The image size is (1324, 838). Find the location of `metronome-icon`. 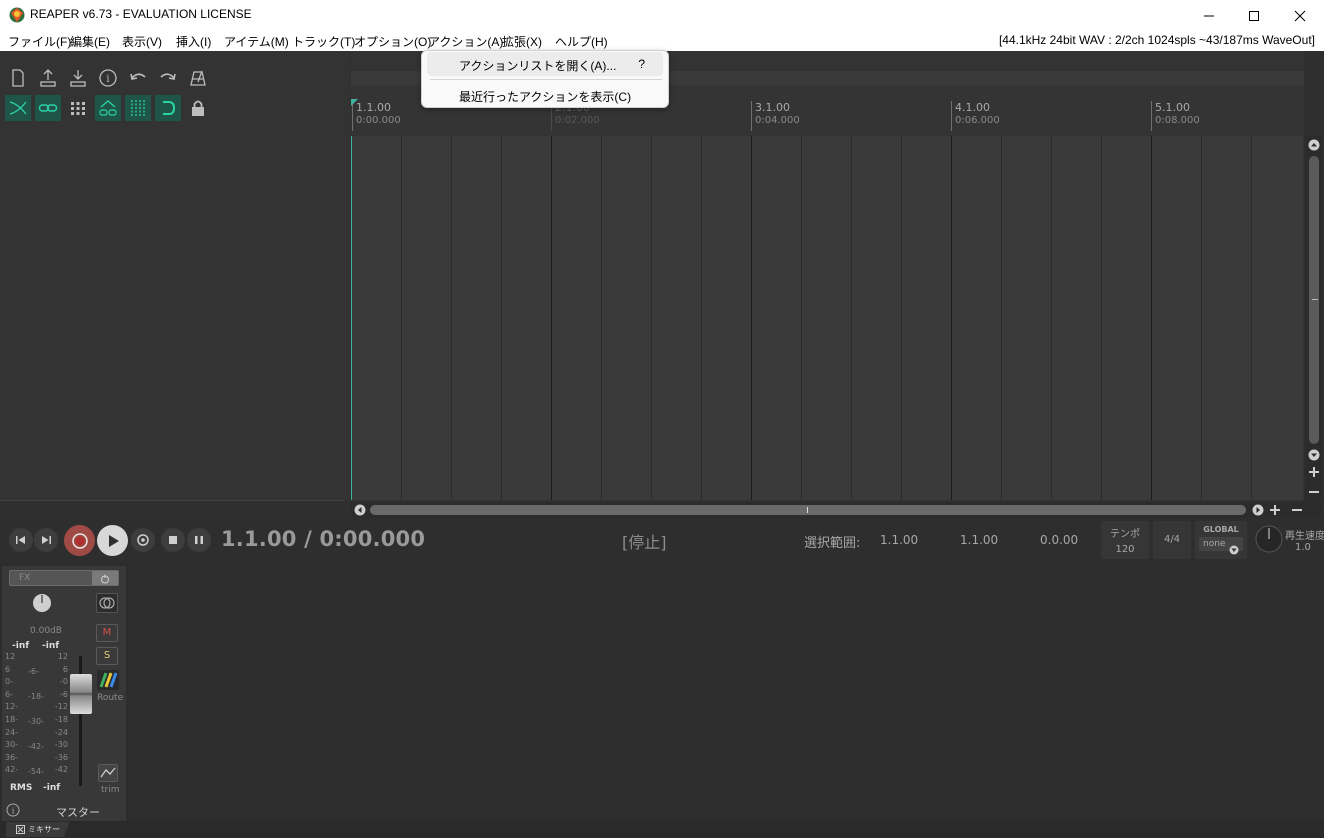

metronome-icon is located at coordinates (198, 78).